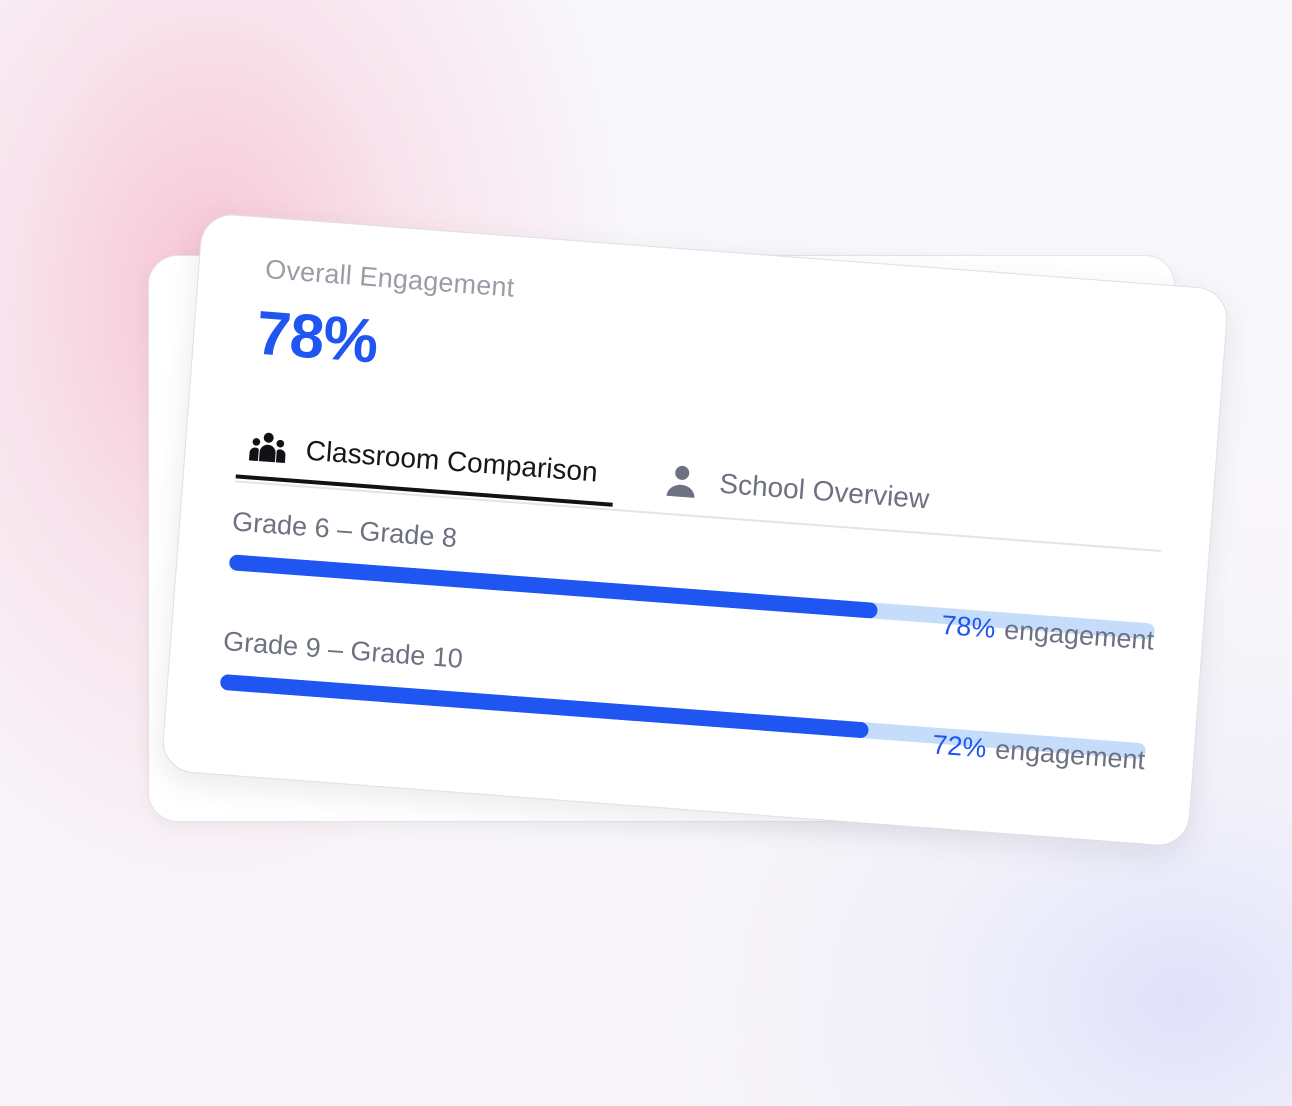 The width and height of the screenshot is (1292, 1106). I want to click on overall-engagement-value: 78%, so click(316, 337).